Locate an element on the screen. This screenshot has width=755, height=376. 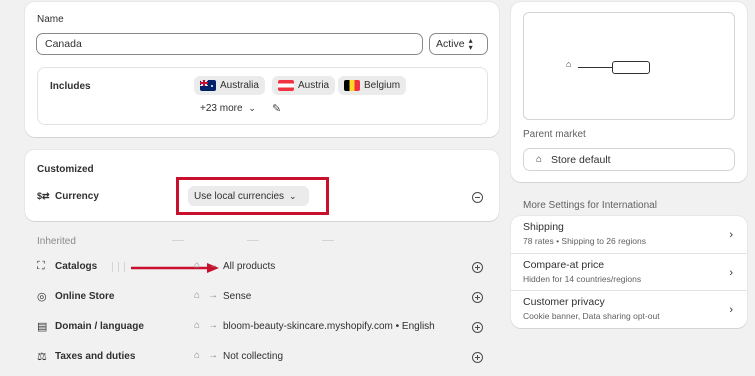
inherited-row-label: Catalogs is located at coordinates (76, 266).